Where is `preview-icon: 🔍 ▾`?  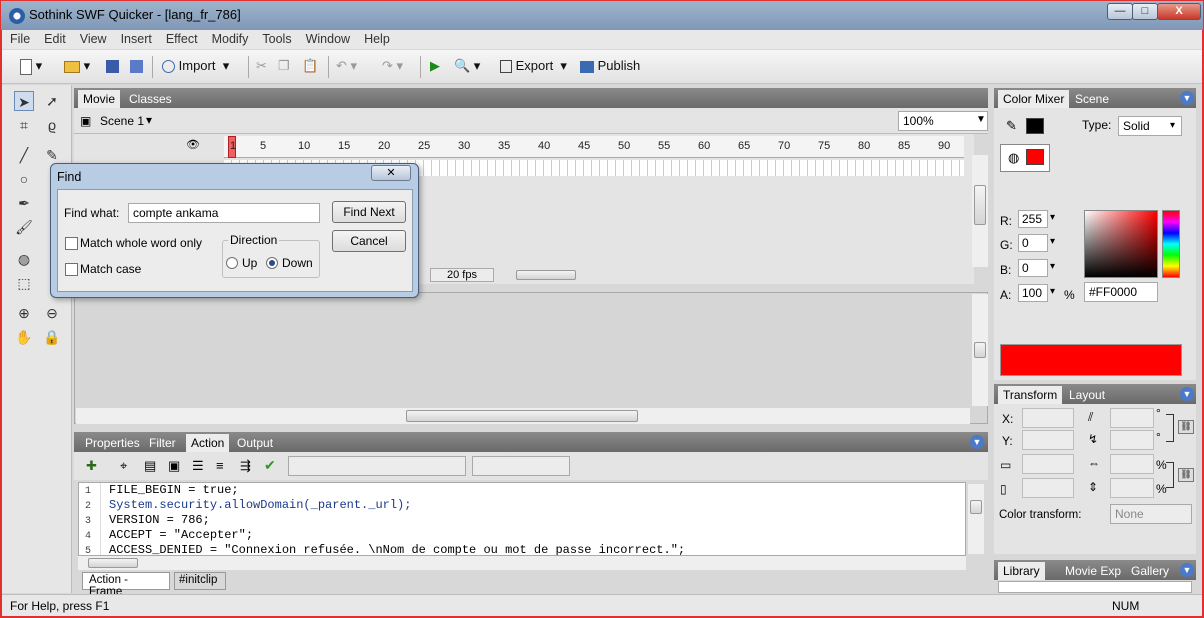 preview-icon: 🔍 ▾ is located at coordinates (467, 67).